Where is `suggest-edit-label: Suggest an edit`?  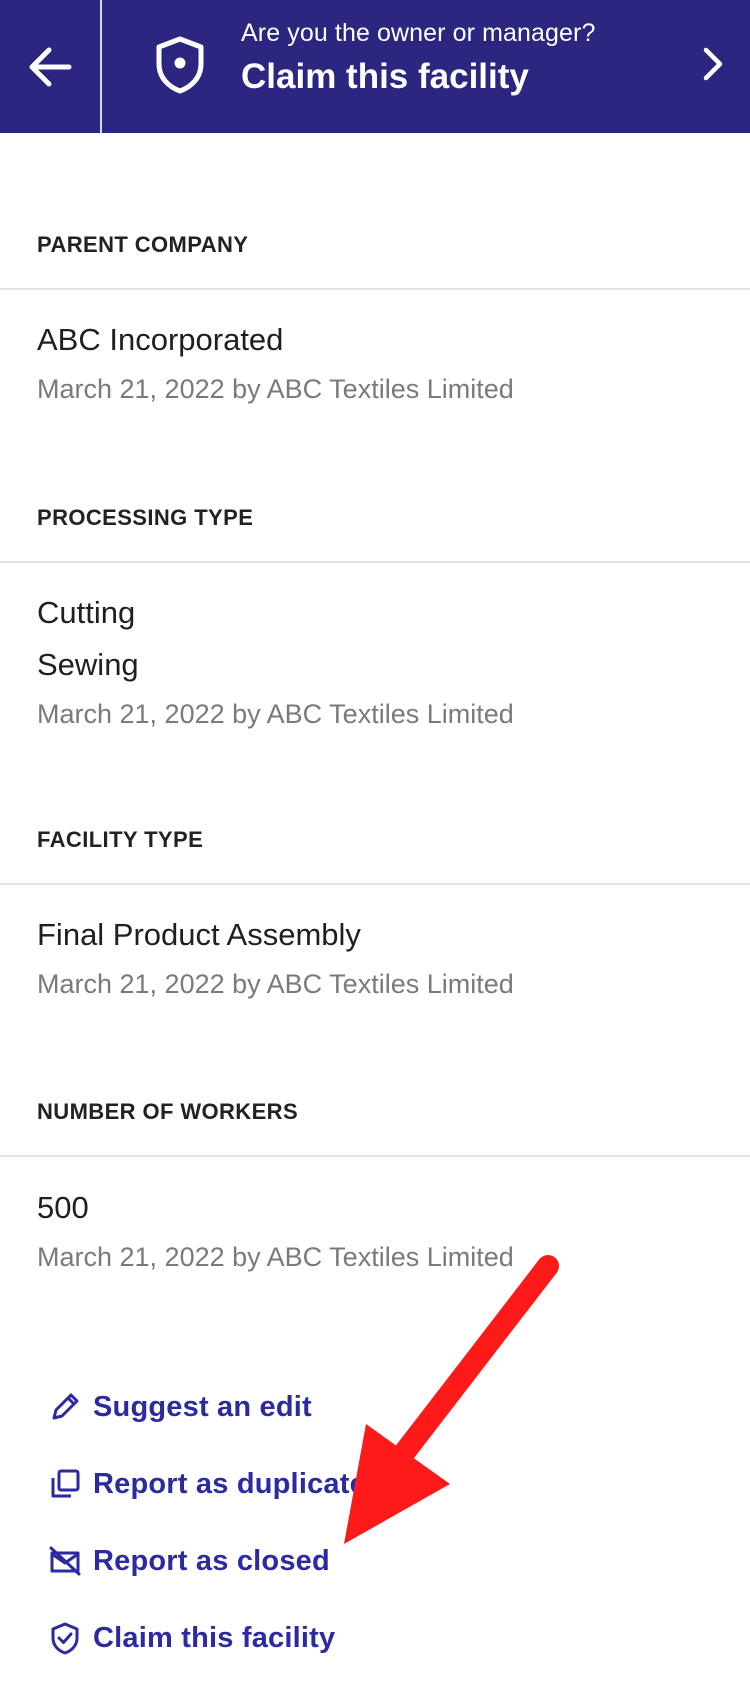 suggest-edit-label: Suggest an edit is located at coordinates (202, 1406).